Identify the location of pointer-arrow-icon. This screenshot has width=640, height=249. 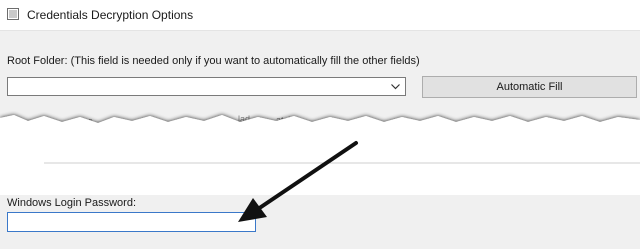
(298, 181).